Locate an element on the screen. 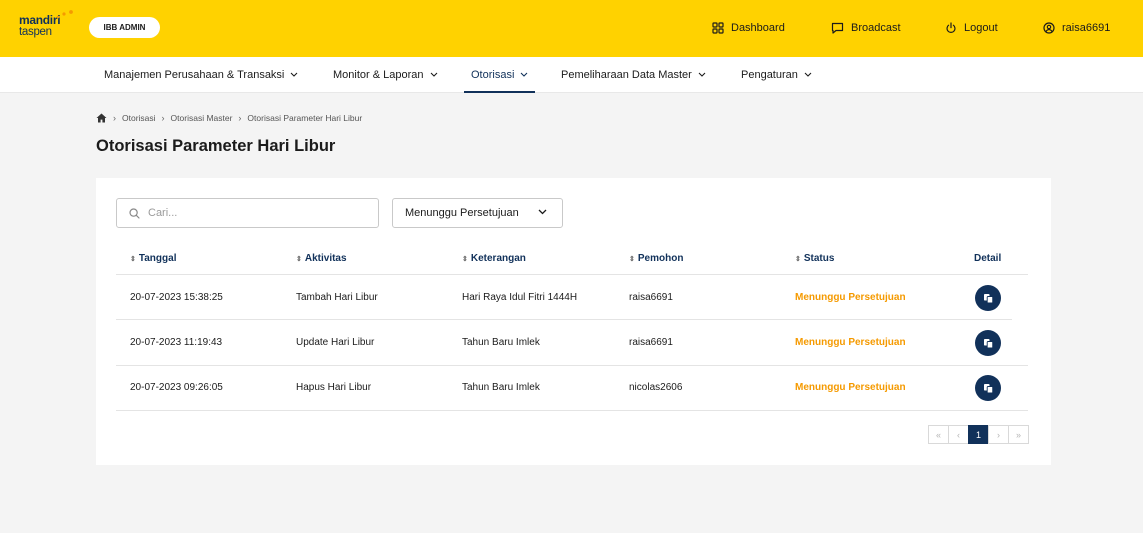  prev-page-button: ‹ is located at coordinates (958, 434).